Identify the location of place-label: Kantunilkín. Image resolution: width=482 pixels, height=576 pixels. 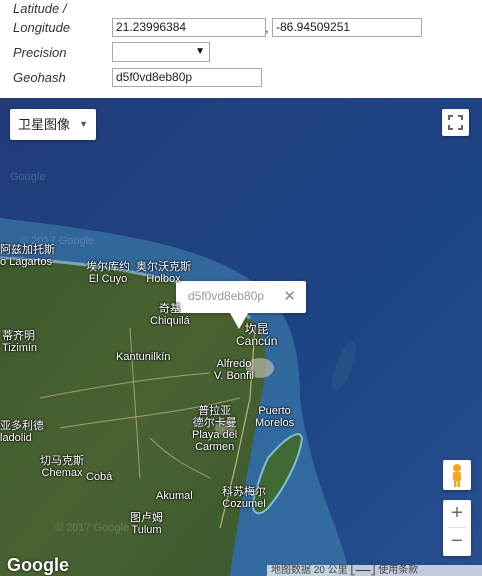
(143, 357).